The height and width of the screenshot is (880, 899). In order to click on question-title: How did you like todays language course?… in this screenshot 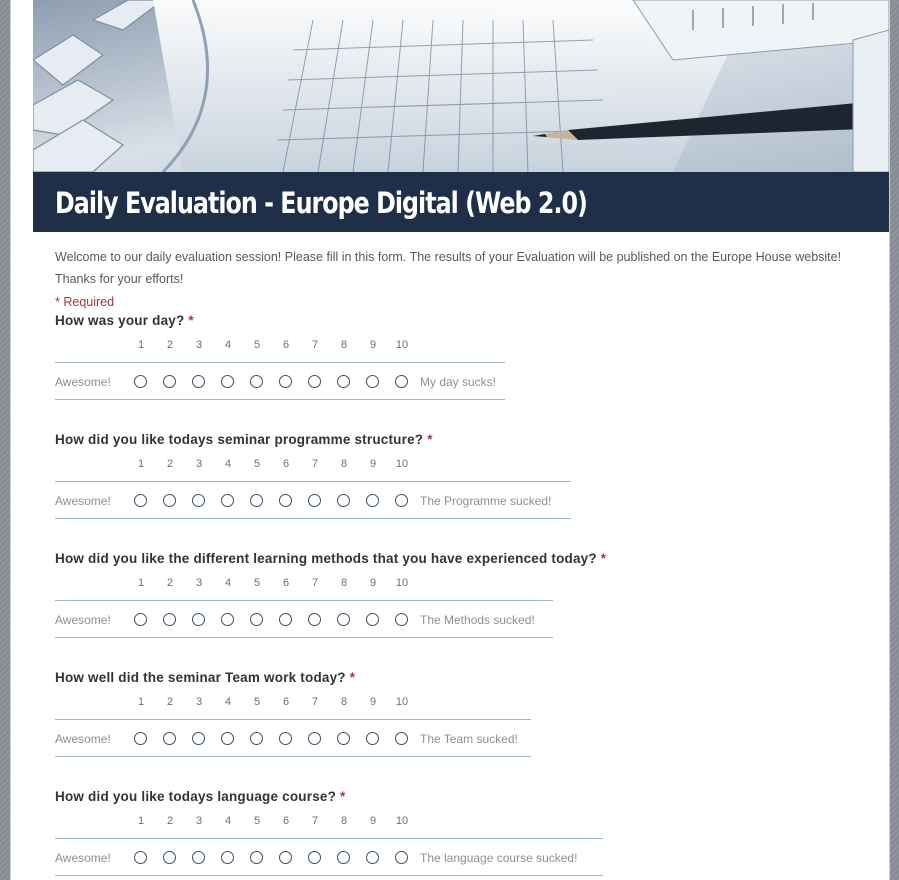, I will do `click(455, 797)`.